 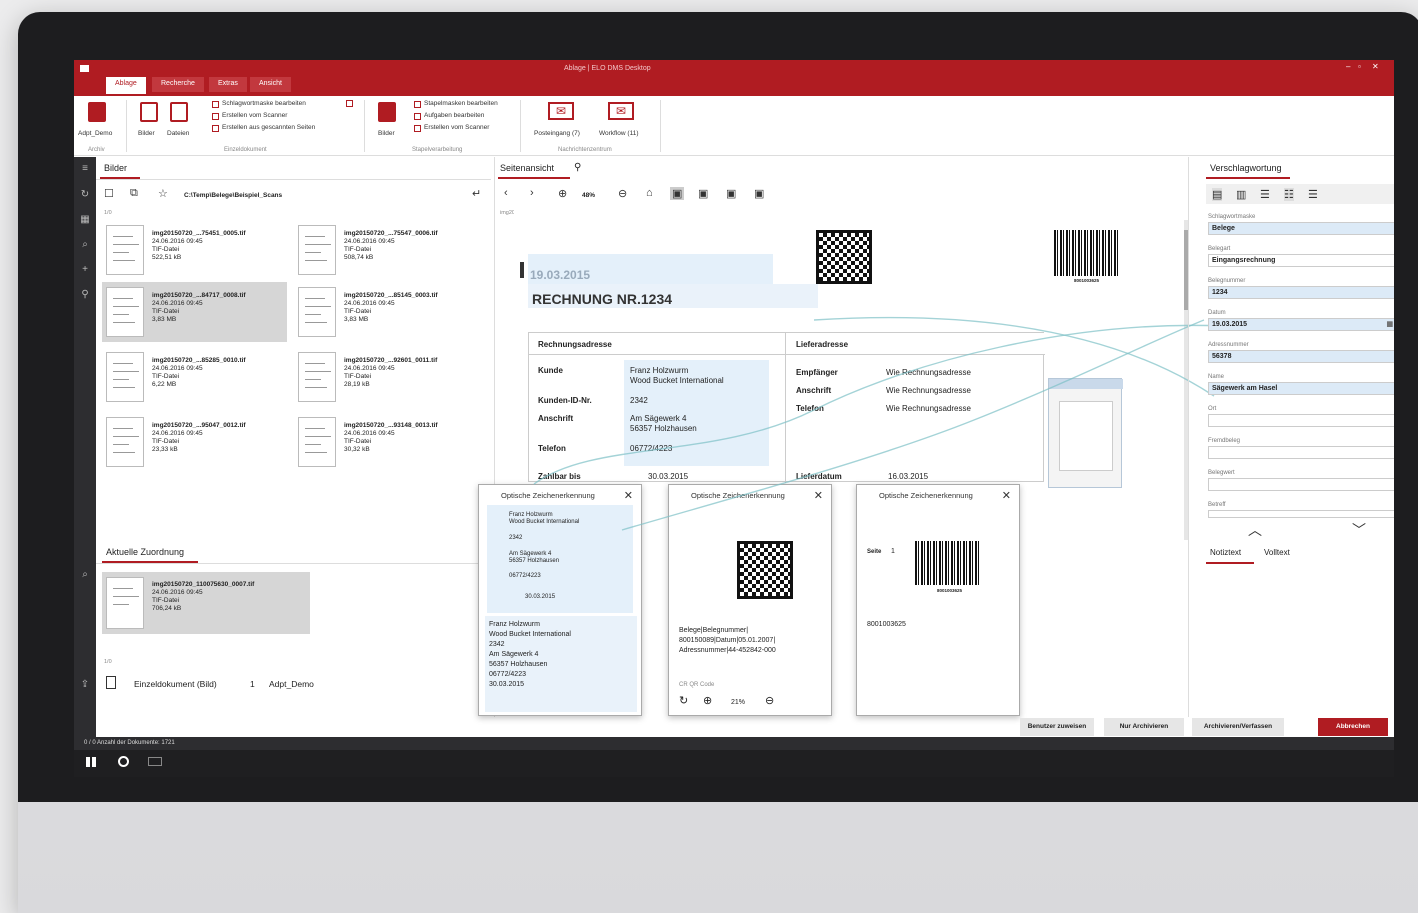 What do you see at coordinates (879, 423) in the screenshot?
I see `ocr-connector-lines` at bounding box center [879, 423].